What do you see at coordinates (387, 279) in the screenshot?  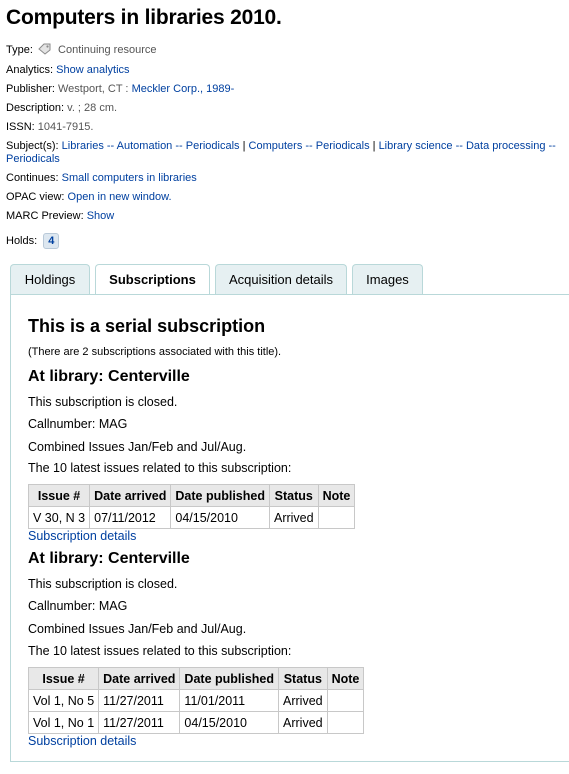 I see `tab-images: Images` at bounding box center [387, 279].